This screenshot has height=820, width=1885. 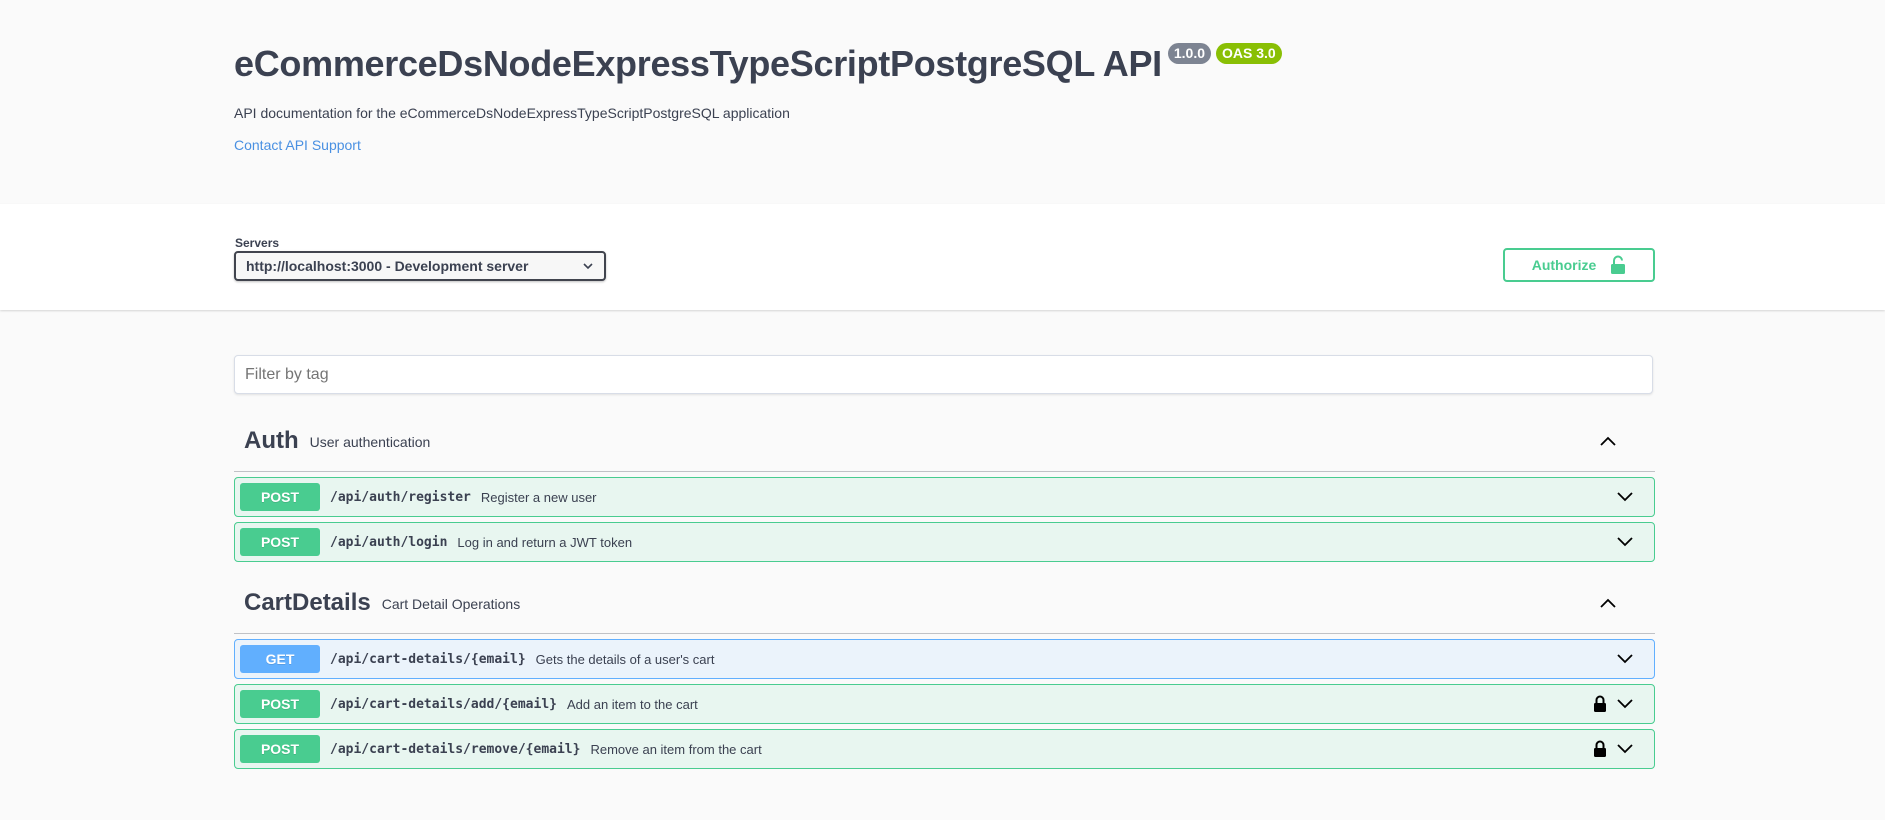 I want to click on operation-path: /api/cart-details/{email}, so click(x=428, y=659).